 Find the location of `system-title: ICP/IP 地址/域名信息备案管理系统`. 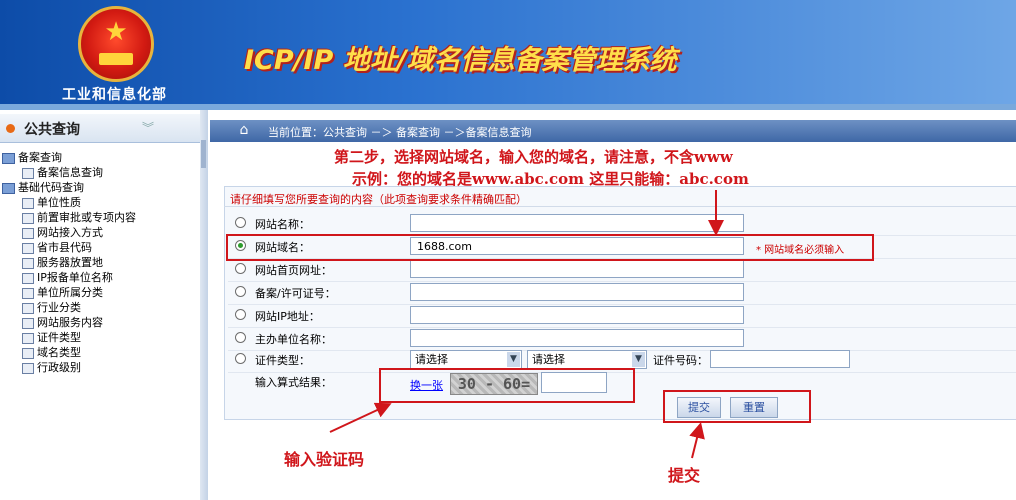

system-title: ICP/IP 地址/域名信息备案管理系统 is located at coordinates (460, 60).